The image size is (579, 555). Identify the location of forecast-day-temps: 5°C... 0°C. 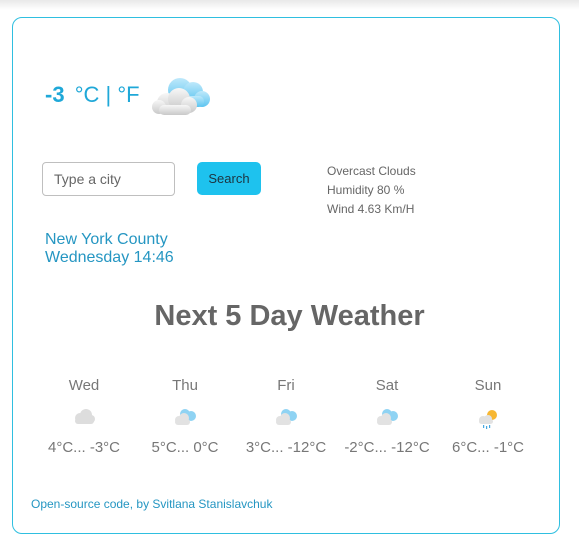
(185, 447).